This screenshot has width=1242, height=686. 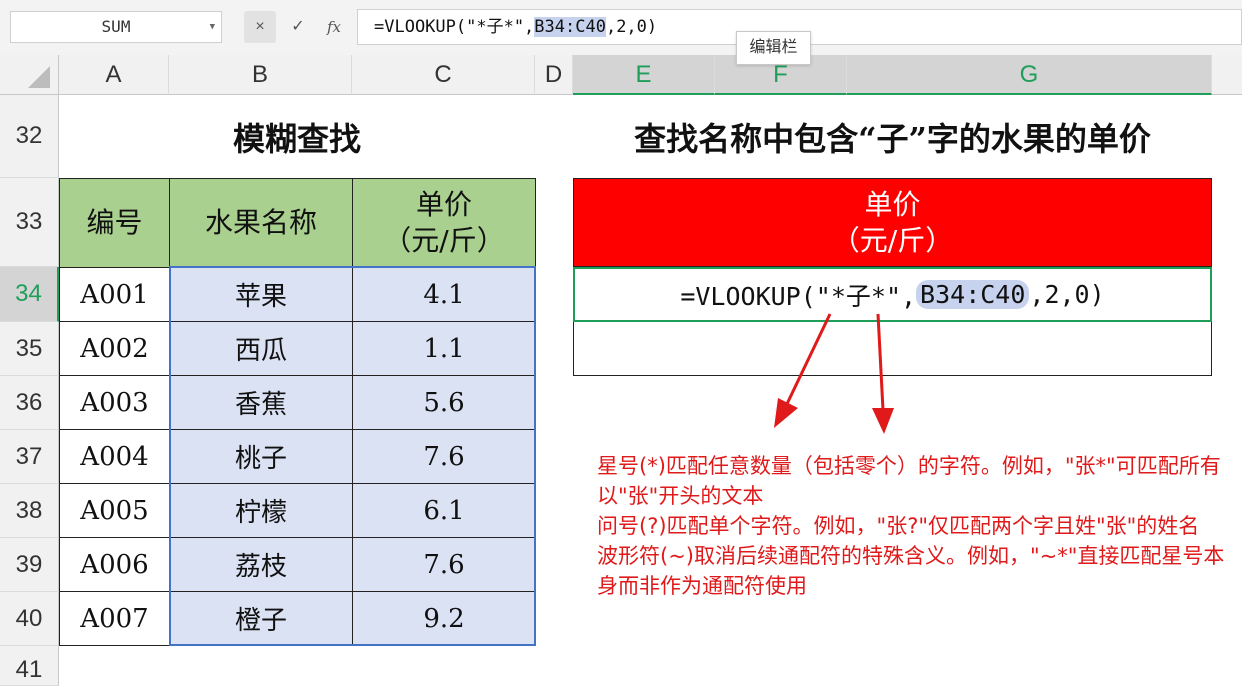 I want to click on right-header-line1: 单价, so click(x=892, y=204).